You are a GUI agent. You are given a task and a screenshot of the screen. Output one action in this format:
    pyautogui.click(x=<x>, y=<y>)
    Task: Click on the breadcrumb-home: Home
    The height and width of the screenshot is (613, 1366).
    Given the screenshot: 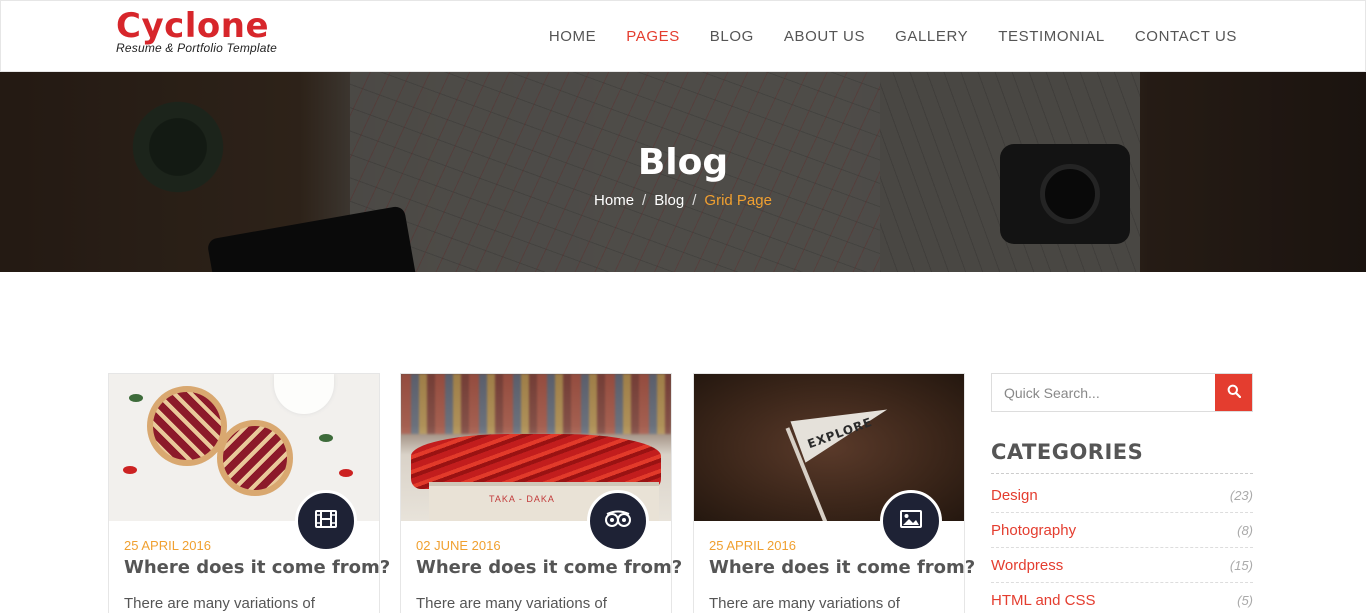 What is the action you would take?
    pyautogui.click(x=614, y=200)
    